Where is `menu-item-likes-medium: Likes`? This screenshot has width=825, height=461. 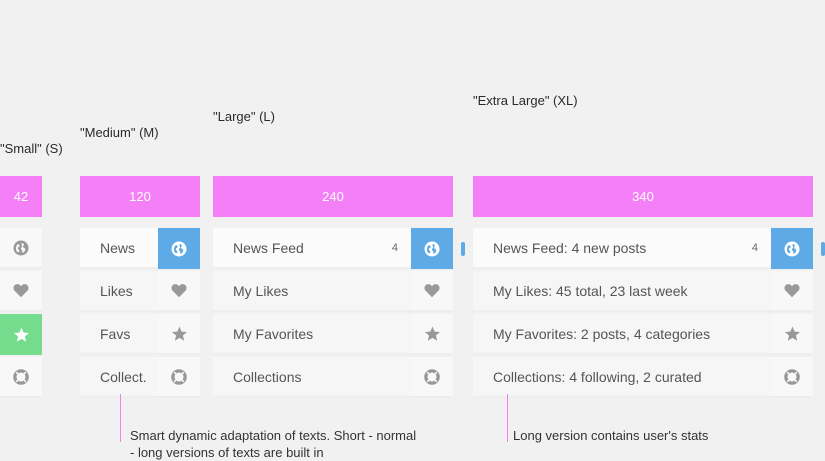
menu-item-likes-medium: Likes is located at coordinates (119, 291).